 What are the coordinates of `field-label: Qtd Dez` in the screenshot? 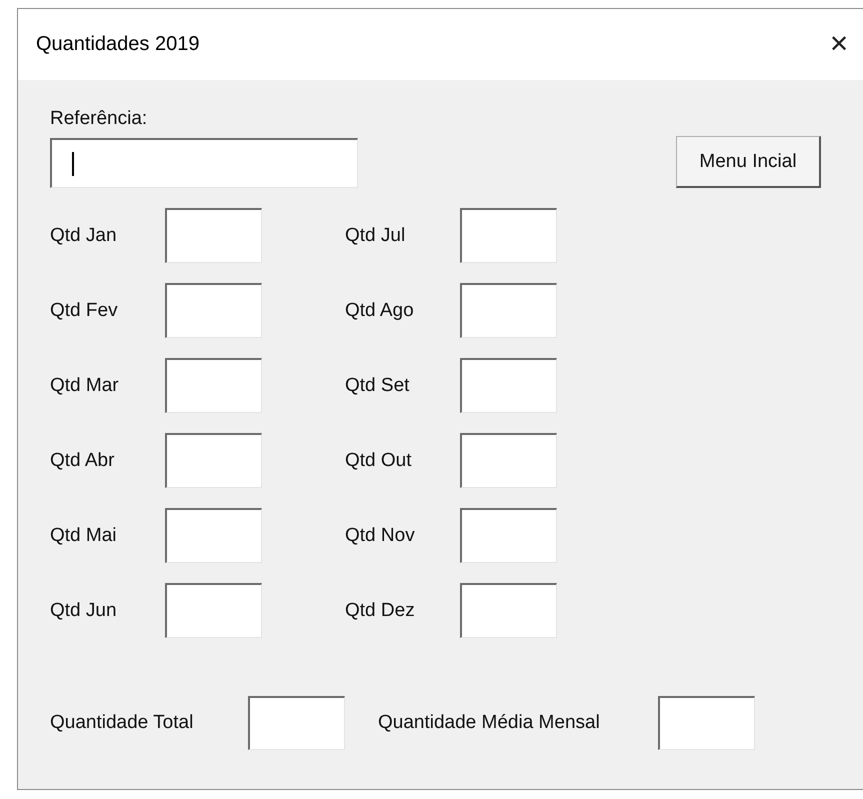 It's located at (380, 611).